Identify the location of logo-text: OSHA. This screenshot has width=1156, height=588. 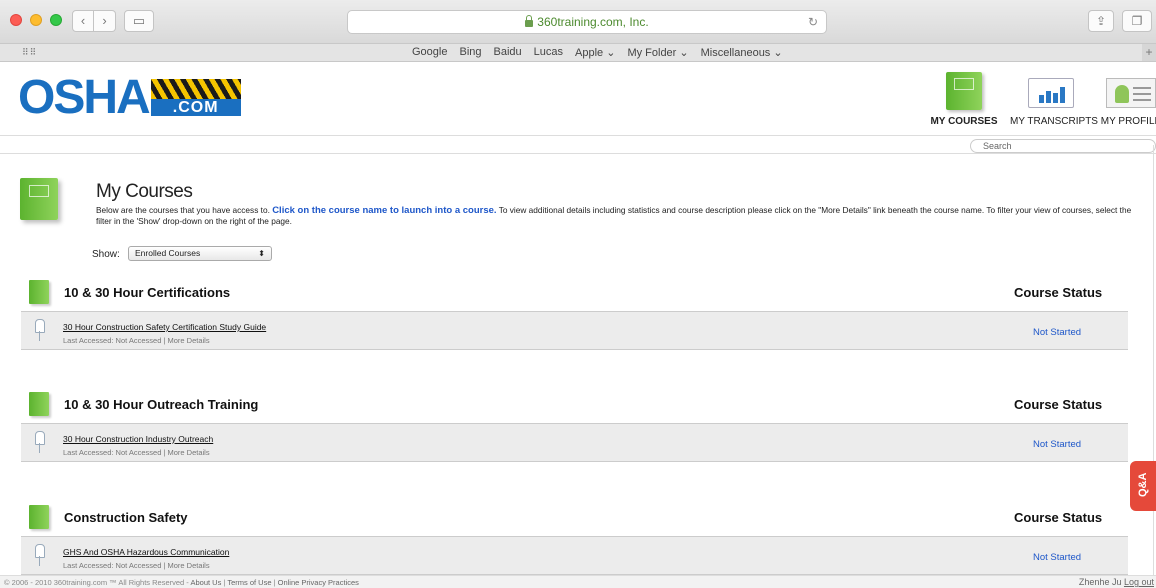
(84, 97).